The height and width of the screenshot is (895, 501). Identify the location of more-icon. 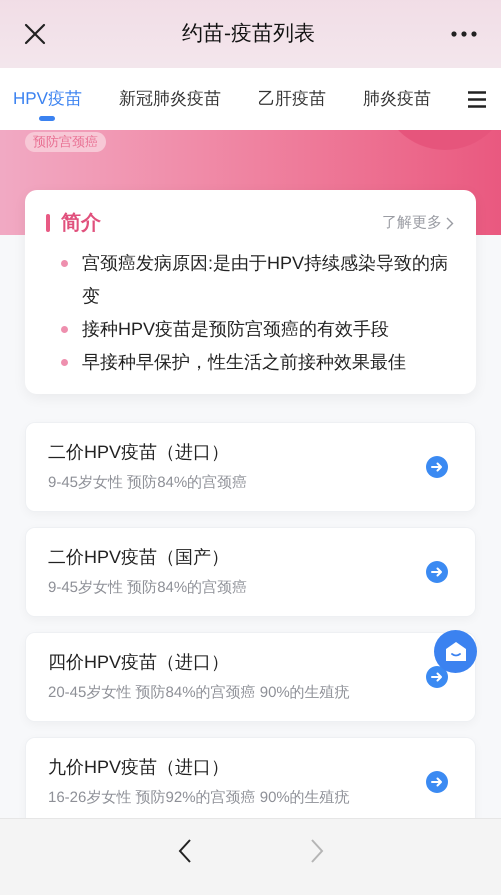
(464, 34).